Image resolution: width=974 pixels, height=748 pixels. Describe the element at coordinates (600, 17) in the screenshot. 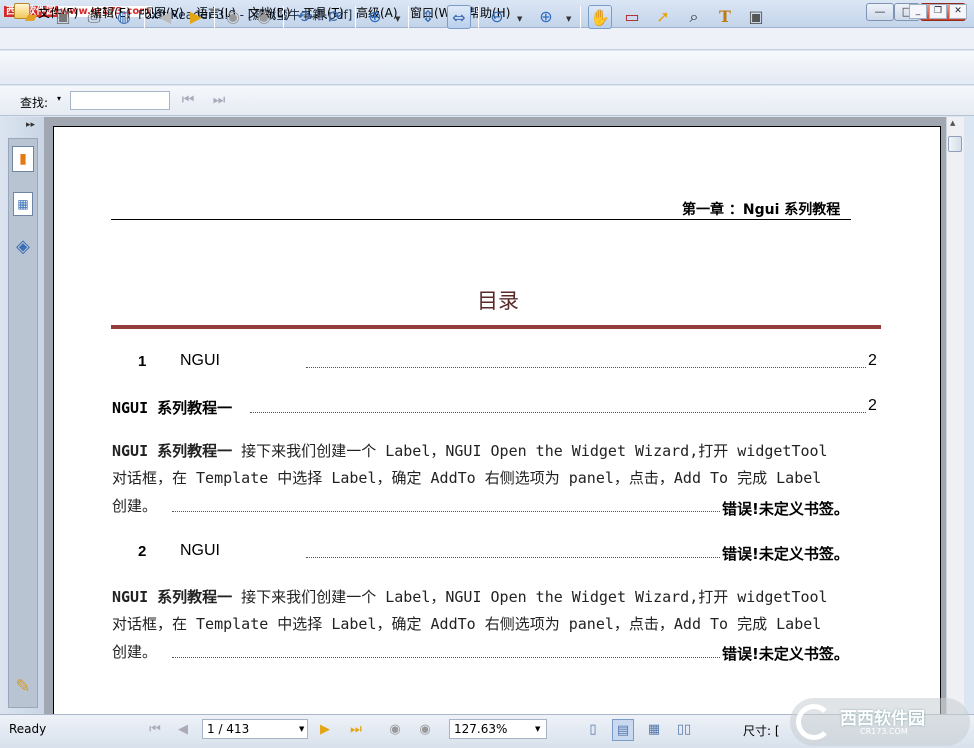

I see `hand-tool-icon: ✋` at that location.